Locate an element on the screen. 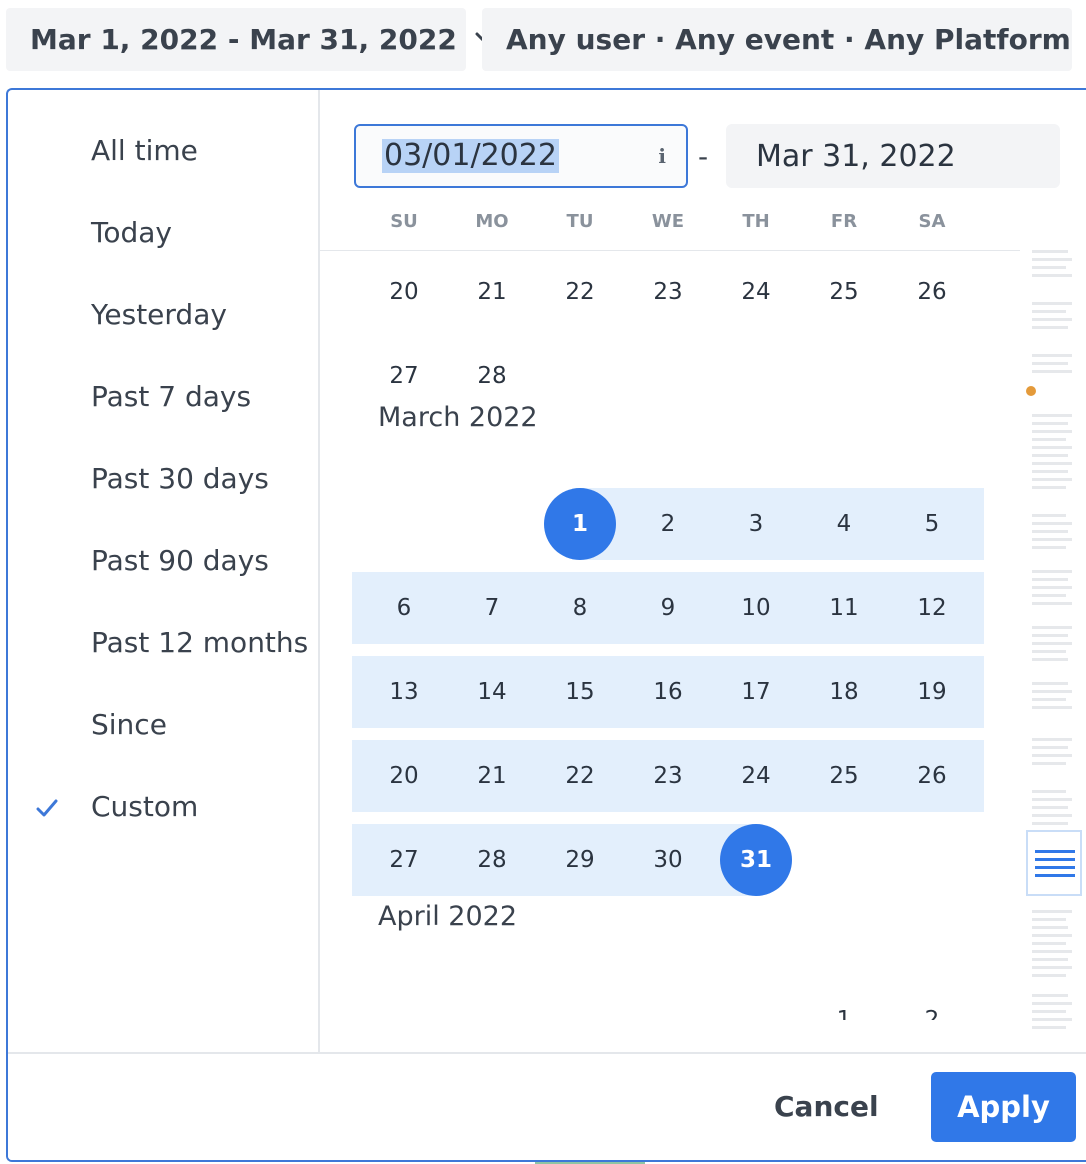 The image size is (1086, 1164). month-title-april: April 2022 is located at coordinates (448, 916).